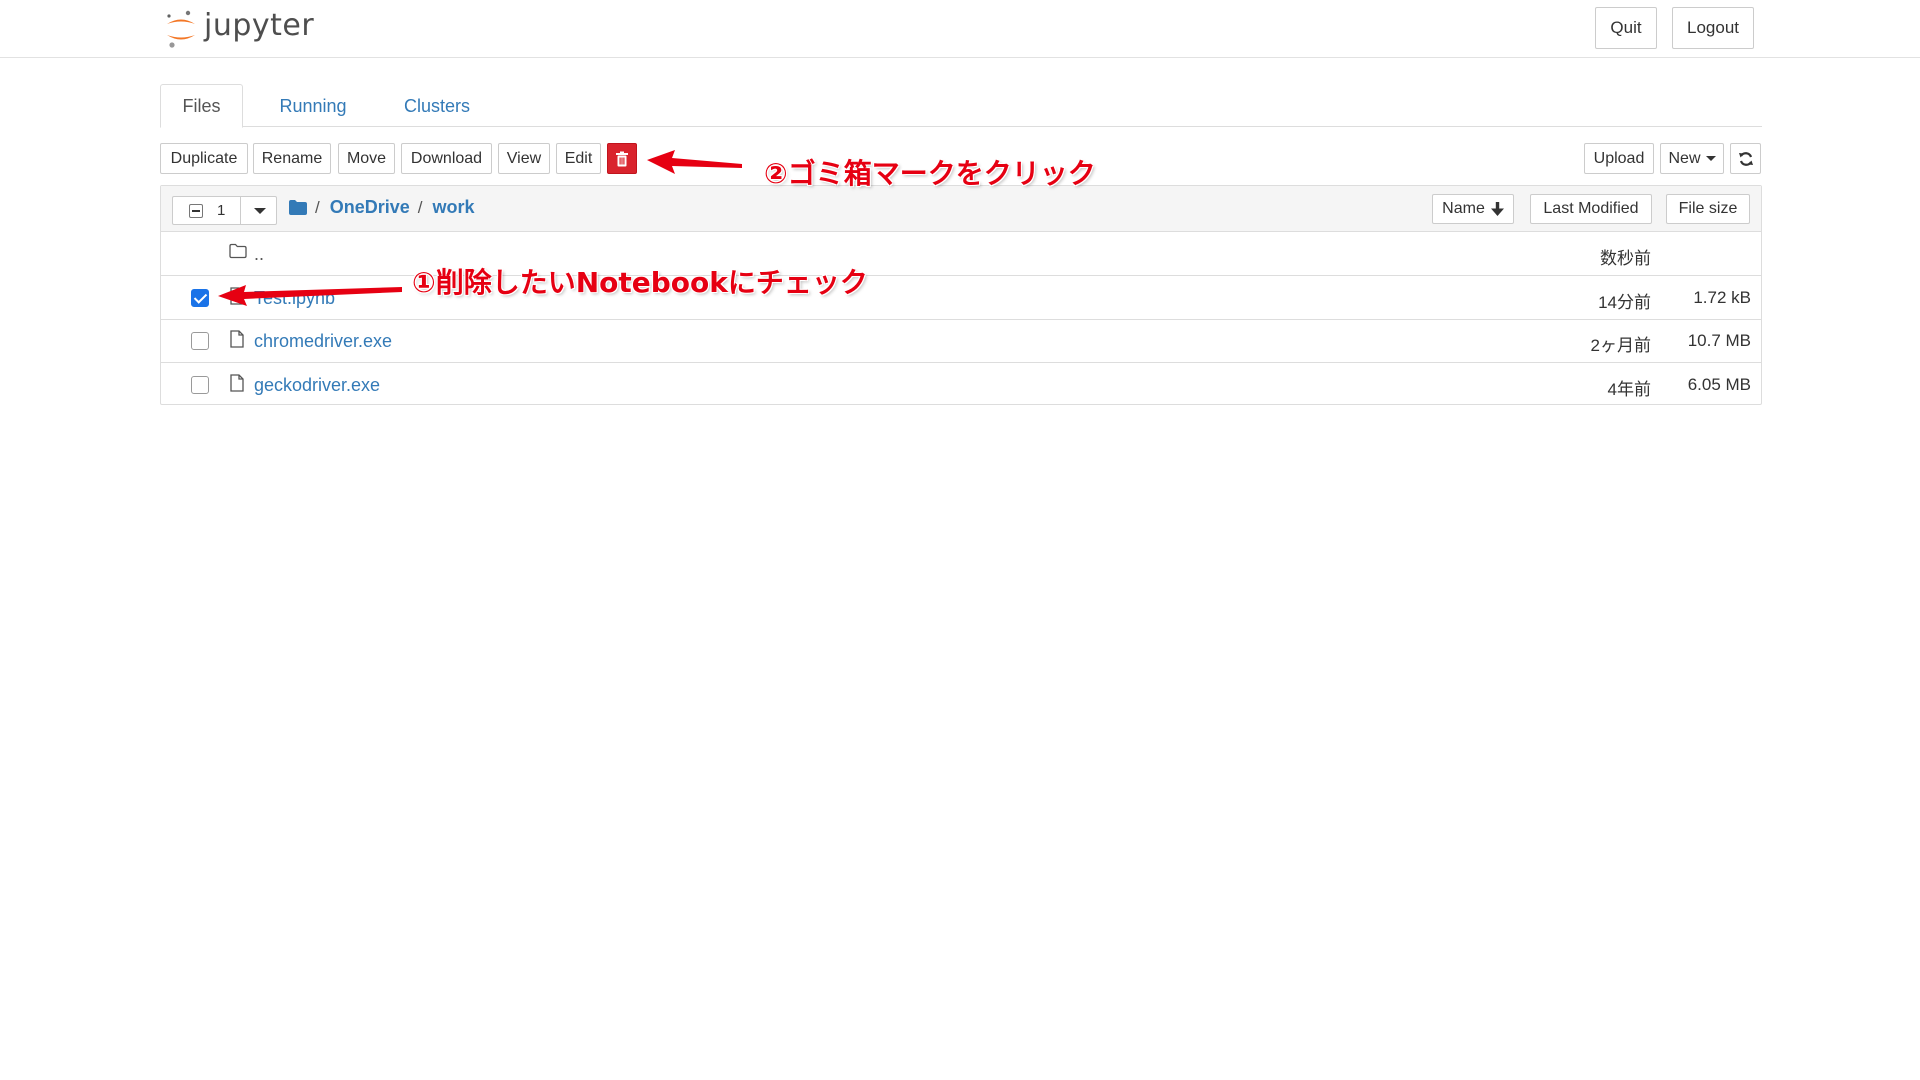  What do you see at coordinates (292, 158) in the screenshot?
I see `rename-button: Rename` at bounding box center [292, 158].